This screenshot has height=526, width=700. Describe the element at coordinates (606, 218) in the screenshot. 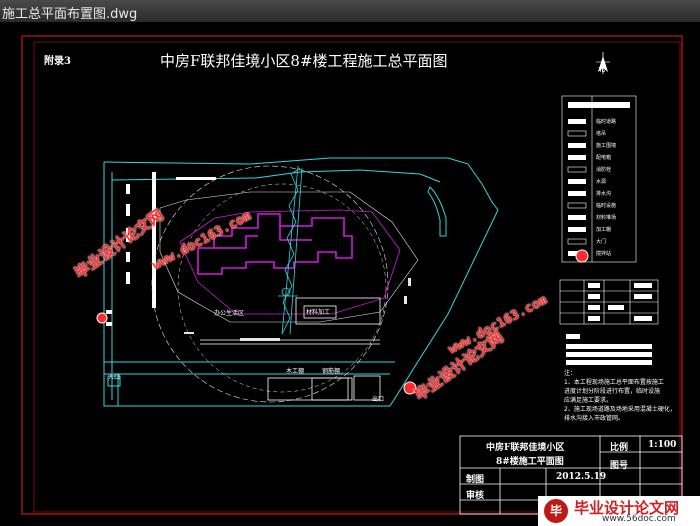

I see `legend-label: 材料堆场` at that location.